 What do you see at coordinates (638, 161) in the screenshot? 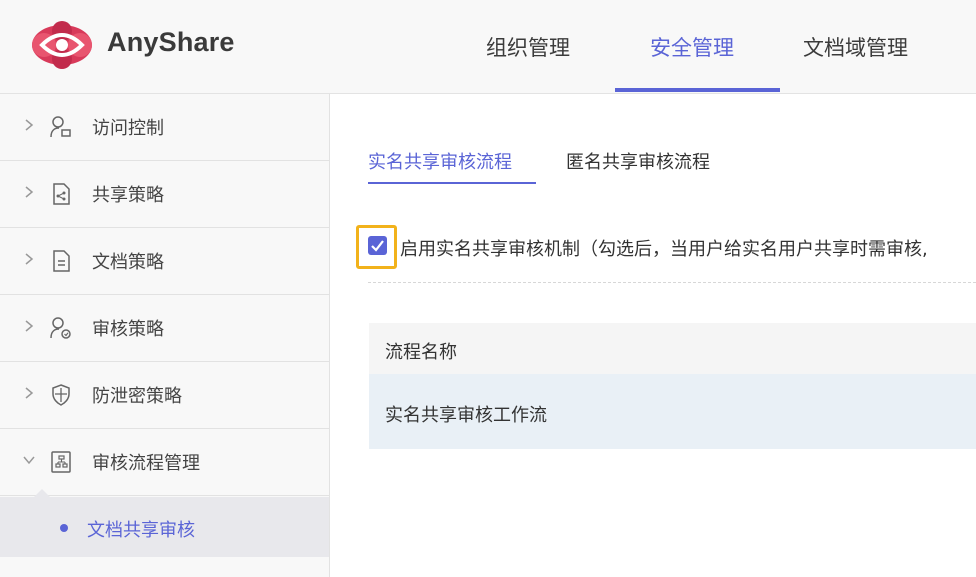
I see `tab-anonymous-share-flow: 匿名共享审核流程` at bounding box center [638, 161].